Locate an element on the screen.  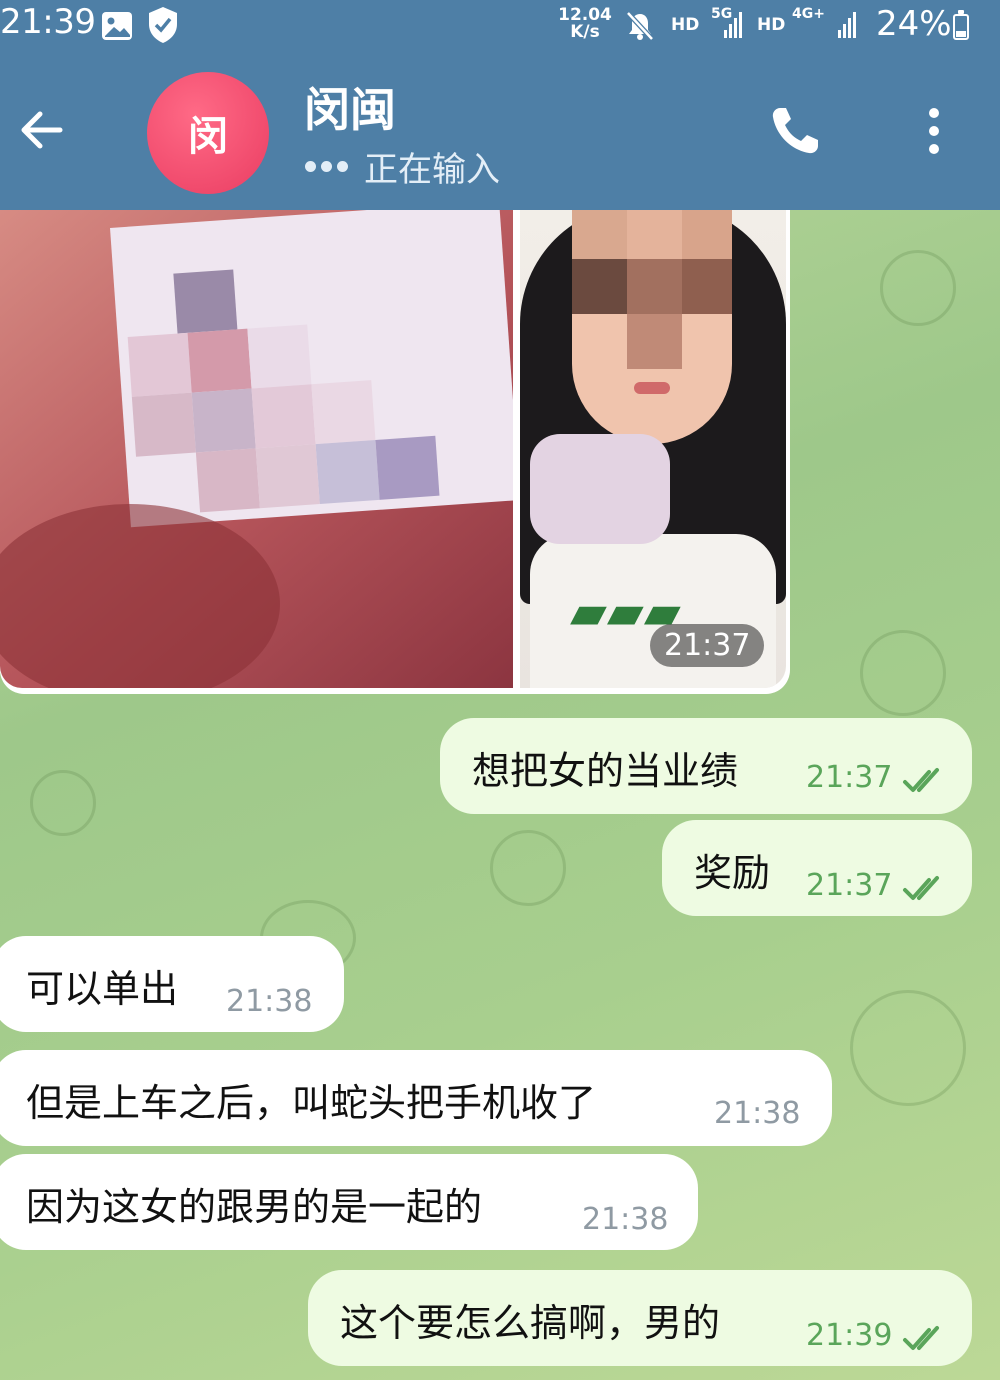
message-text: 可以单出 is located at coordinates (102, 989).